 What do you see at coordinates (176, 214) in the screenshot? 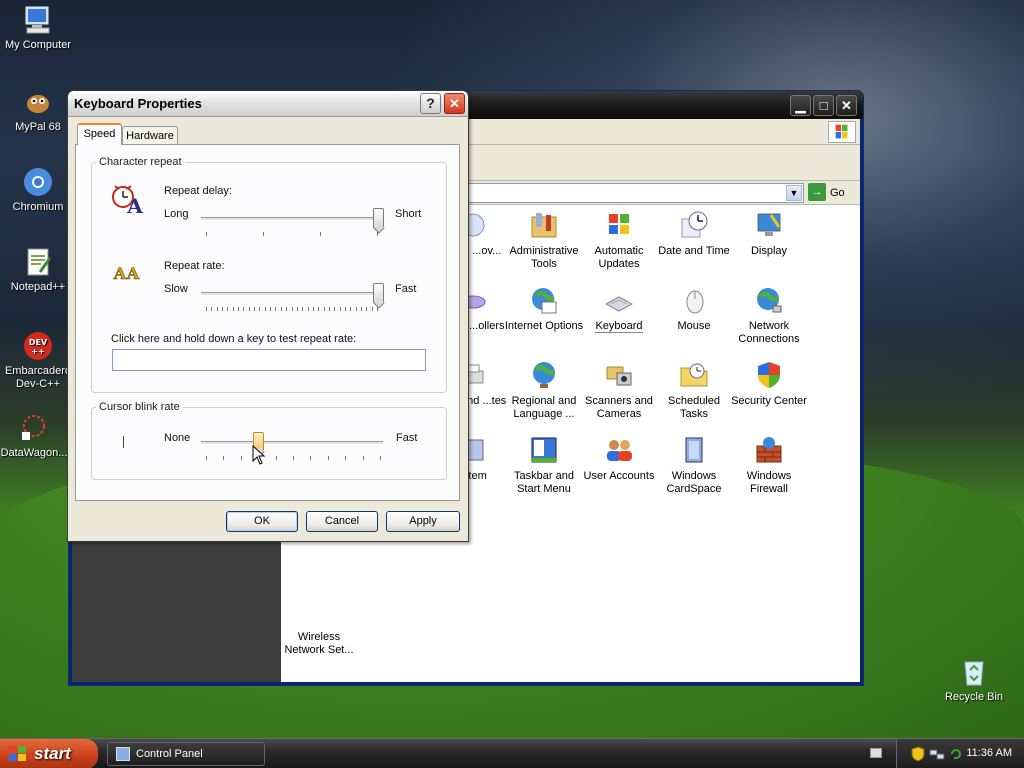
I see `repeat-delay-min-label: Long` at bounding box center [176, 214].